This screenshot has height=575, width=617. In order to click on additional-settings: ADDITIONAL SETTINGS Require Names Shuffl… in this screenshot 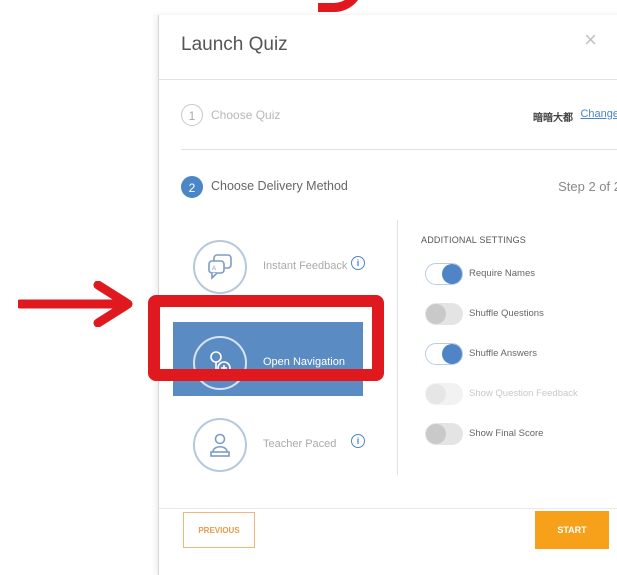, I will do `click(519, 340)`.